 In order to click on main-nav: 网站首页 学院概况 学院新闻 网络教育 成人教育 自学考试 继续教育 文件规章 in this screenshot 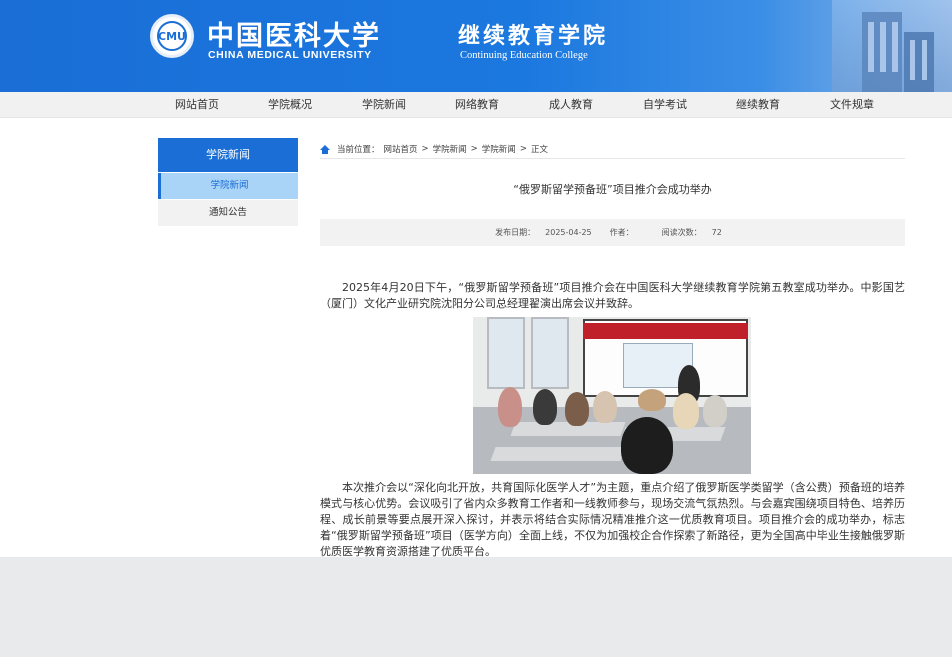, I will do `click(476, 105)`.